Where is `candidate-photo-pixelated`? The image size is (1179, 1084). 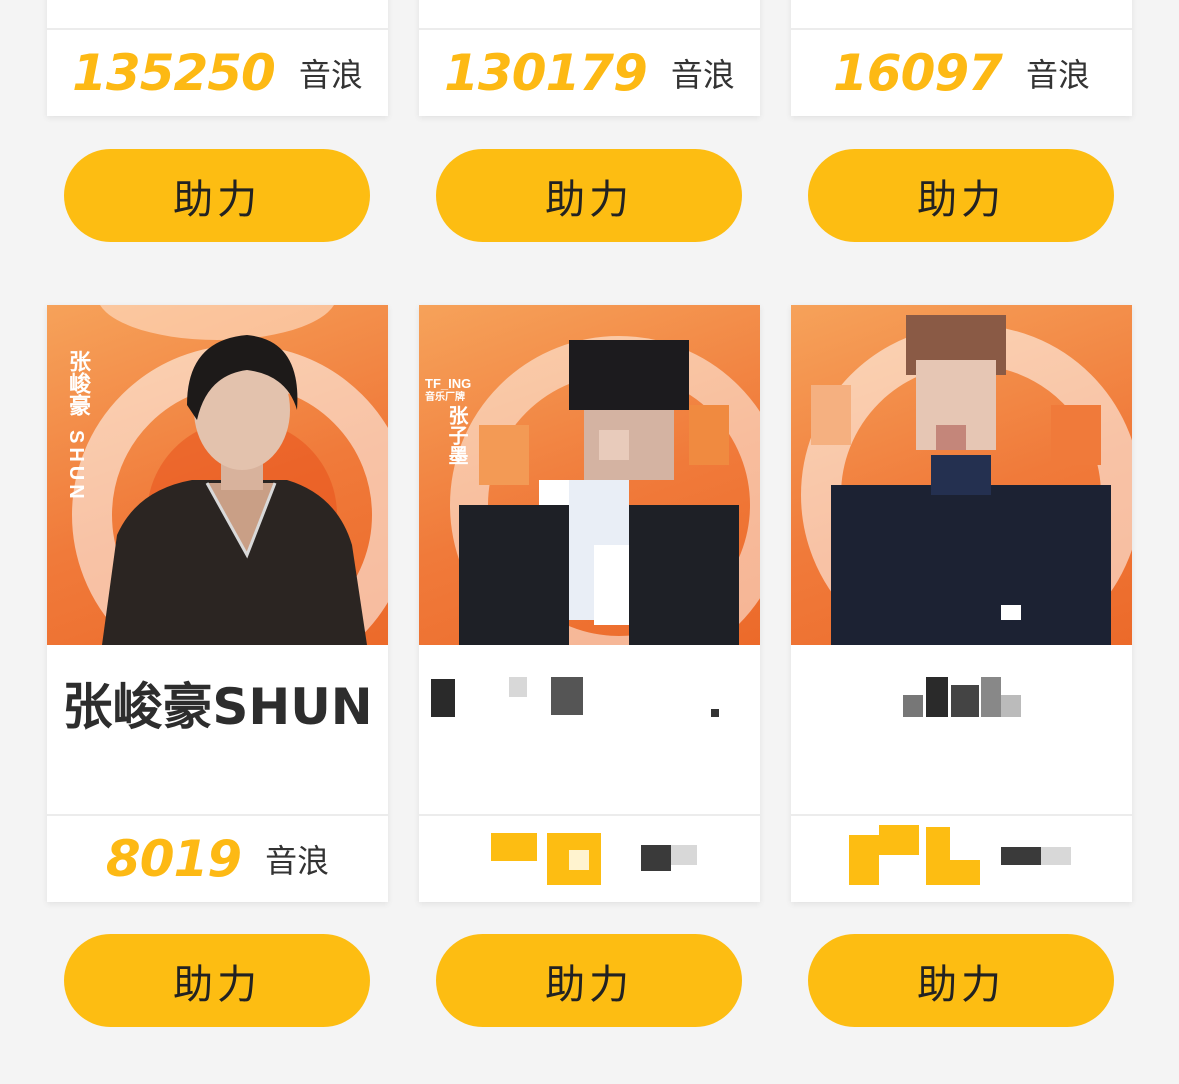
candidate-photo-pixelated is located at coordinates (961, 475).